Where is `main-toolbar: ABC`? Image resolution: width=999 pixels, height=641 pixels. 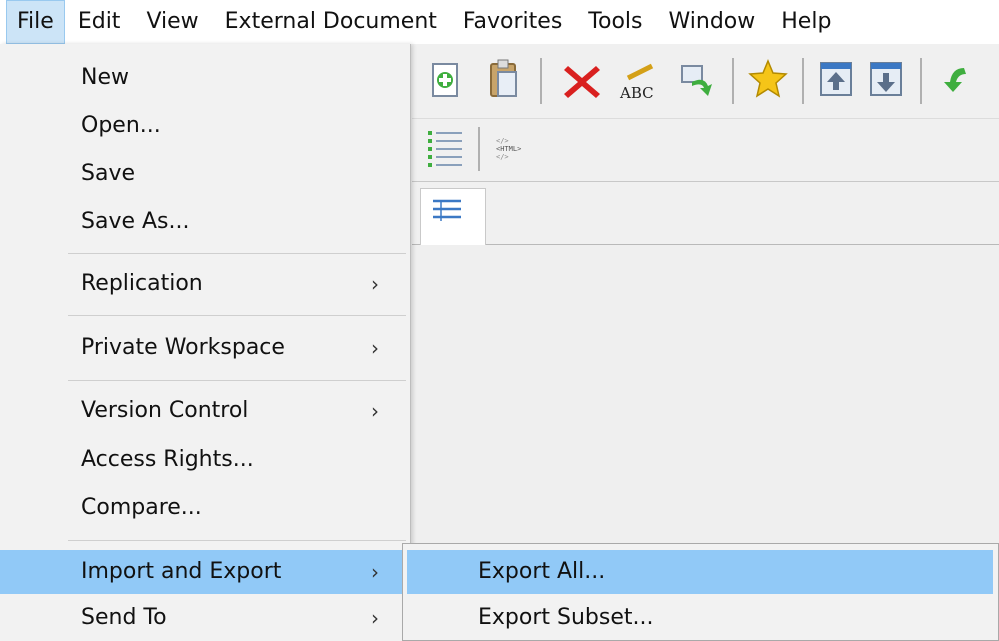
main-toolbar: ABC is located at coordinates (705, 81).